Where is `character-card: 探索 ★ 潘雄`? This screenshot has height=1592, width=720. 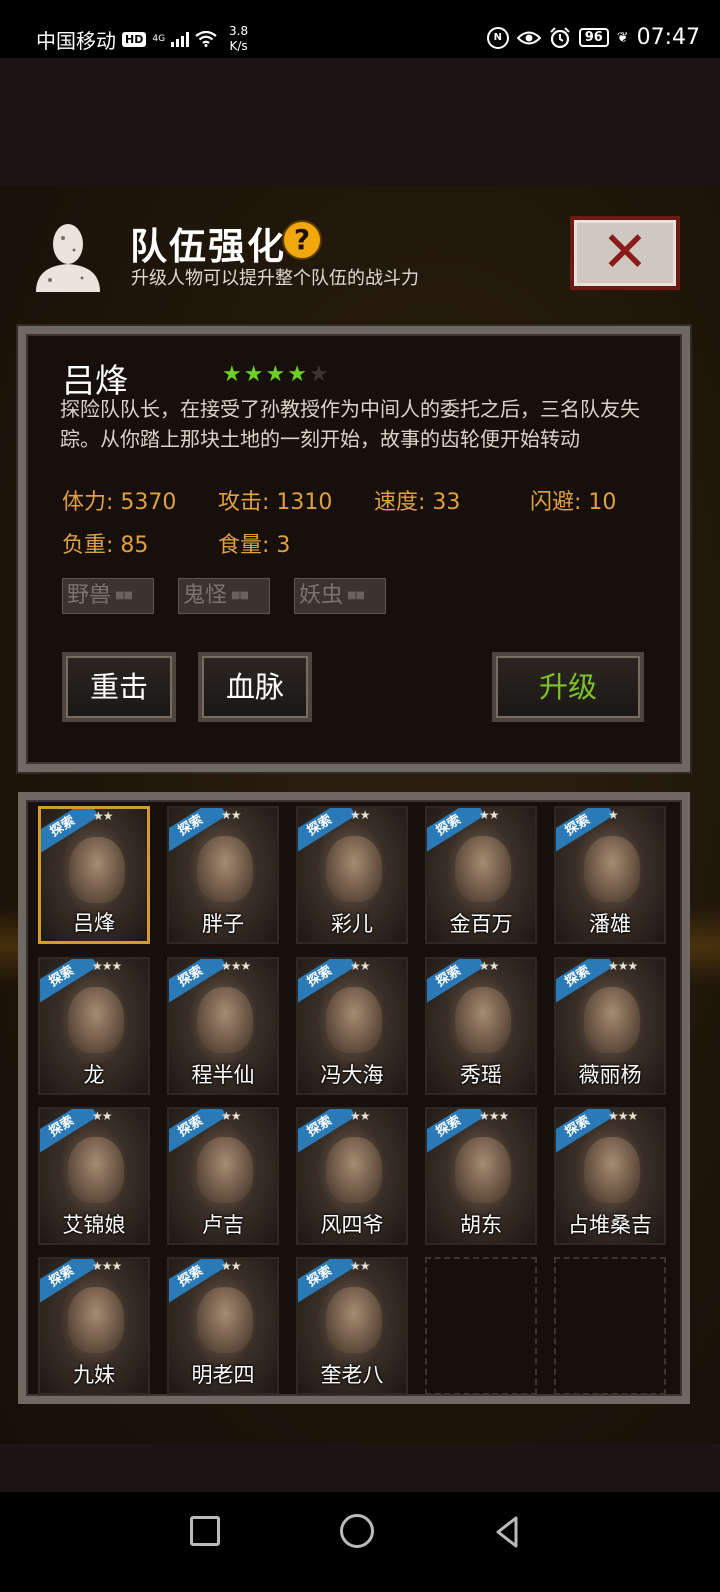
character-card: 探索 ★ 潘雄 is located at coordinates (610, 875).